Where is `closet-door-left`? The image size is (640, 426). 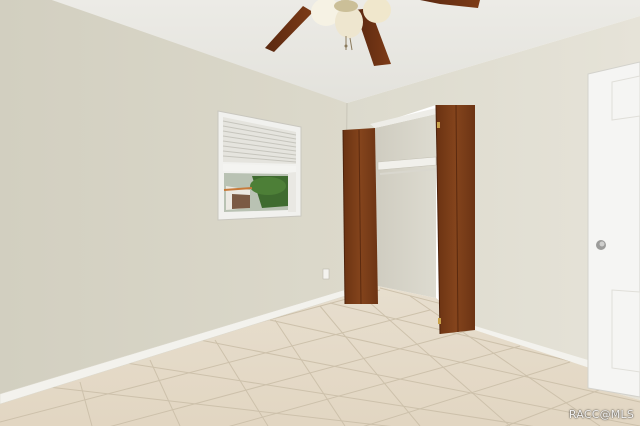
closet-door-left is located at coordinates (360, 216).